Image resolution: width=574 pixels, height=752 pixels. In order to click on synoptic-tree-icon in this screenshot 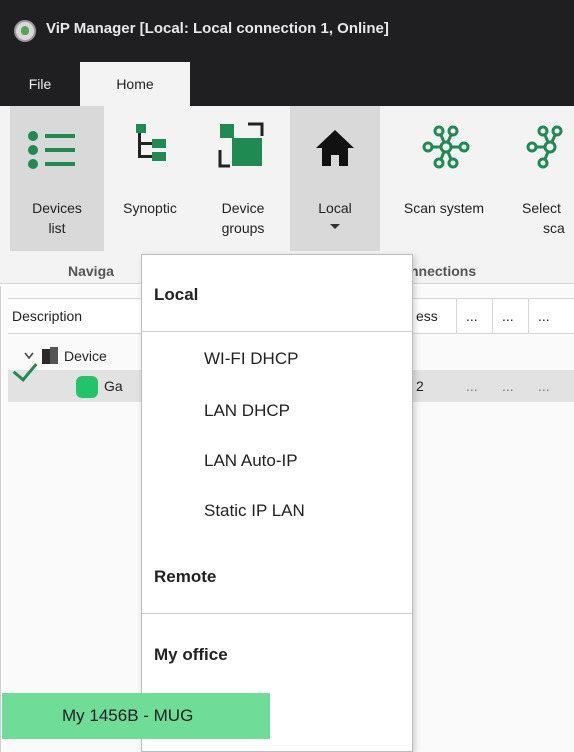, I will do `click(151, 142)`.